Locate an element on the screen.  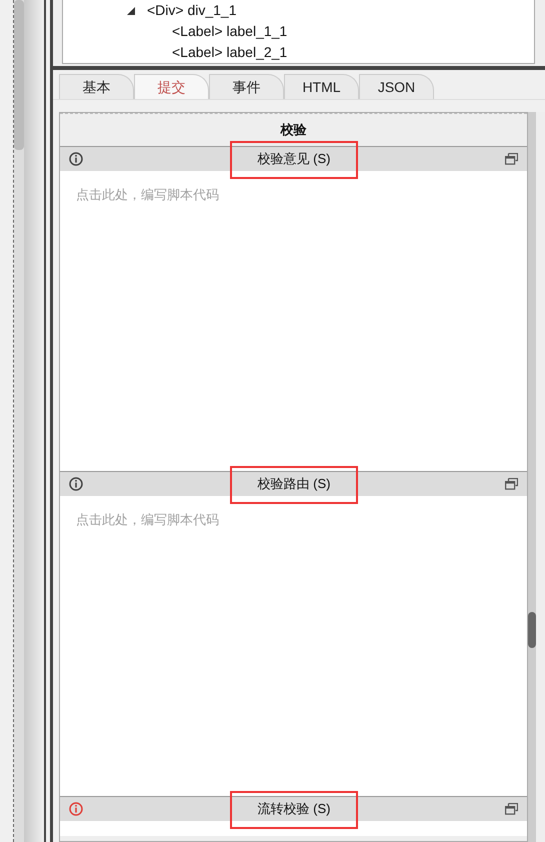
tab: 基本 is located at coordinates (96, 86).